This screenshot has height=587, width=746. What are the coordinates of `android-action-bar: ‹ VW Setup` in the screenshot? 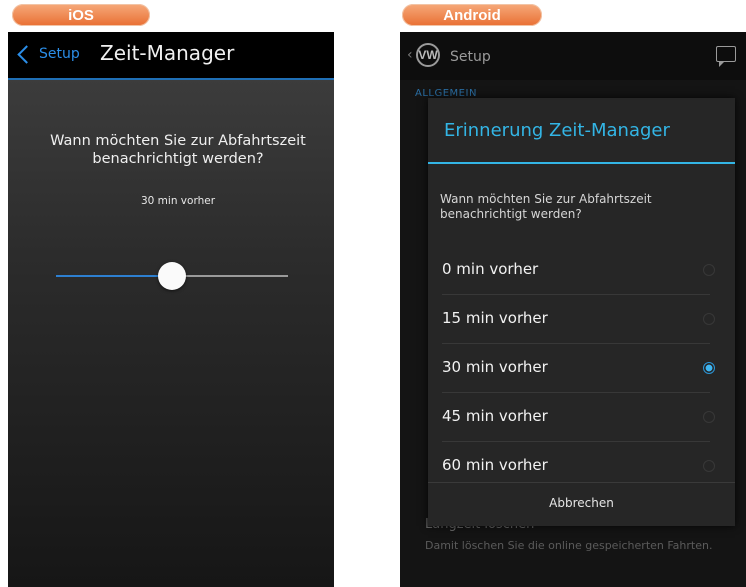 It's located at (573, 56).